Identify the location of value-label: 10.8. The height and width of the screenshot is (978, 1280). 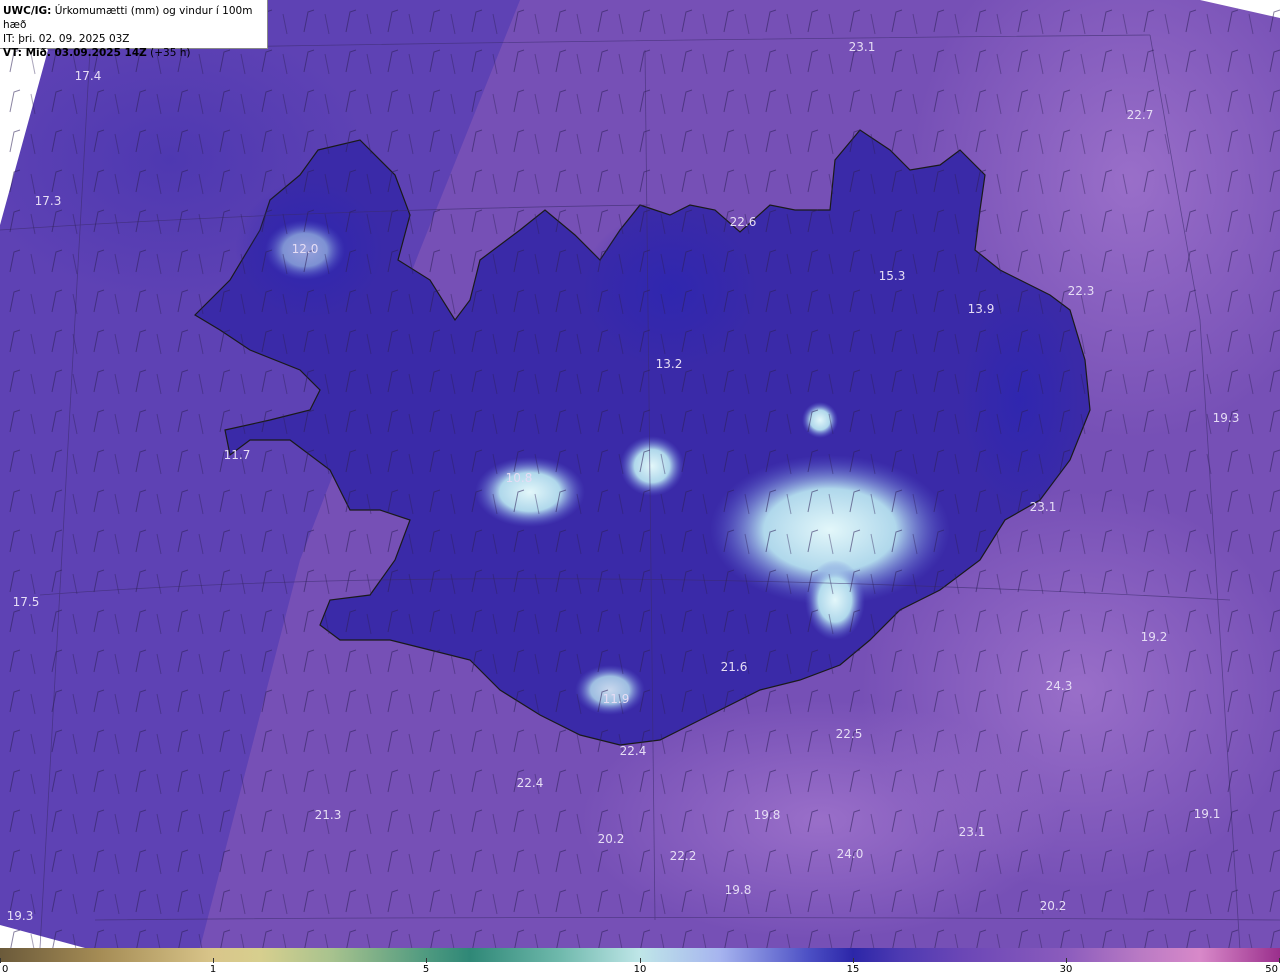
(519, 478).